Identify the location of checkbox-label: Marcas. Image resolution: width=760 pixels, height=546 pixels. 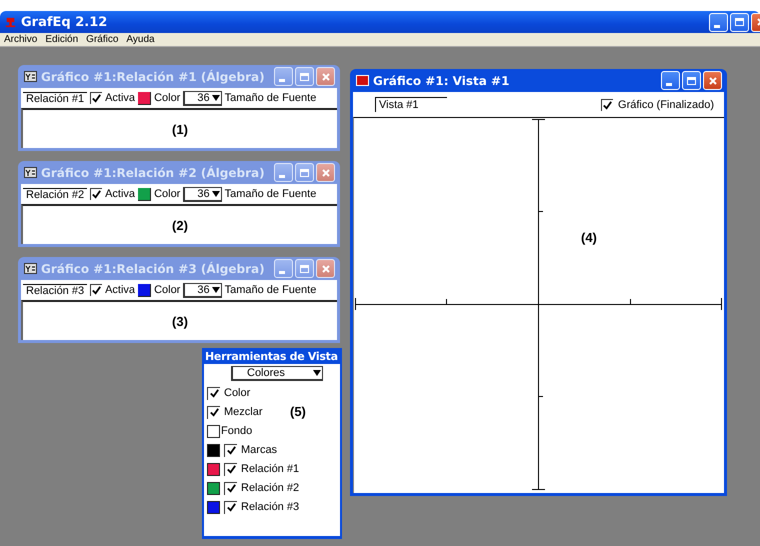
(259, 450).